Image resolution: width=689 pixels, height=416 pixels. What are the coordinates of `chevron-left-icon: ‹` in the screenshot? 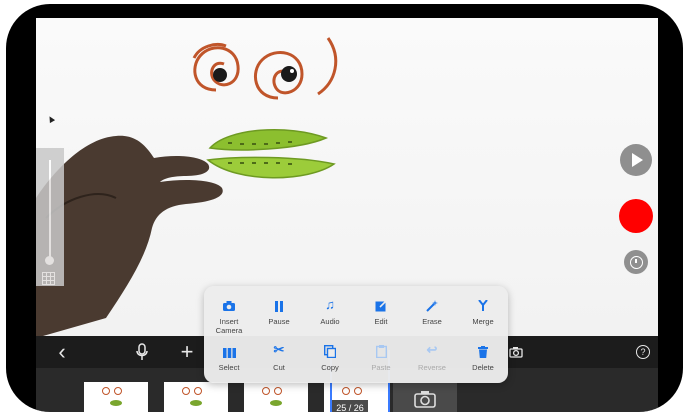 It's located at (62, 352).